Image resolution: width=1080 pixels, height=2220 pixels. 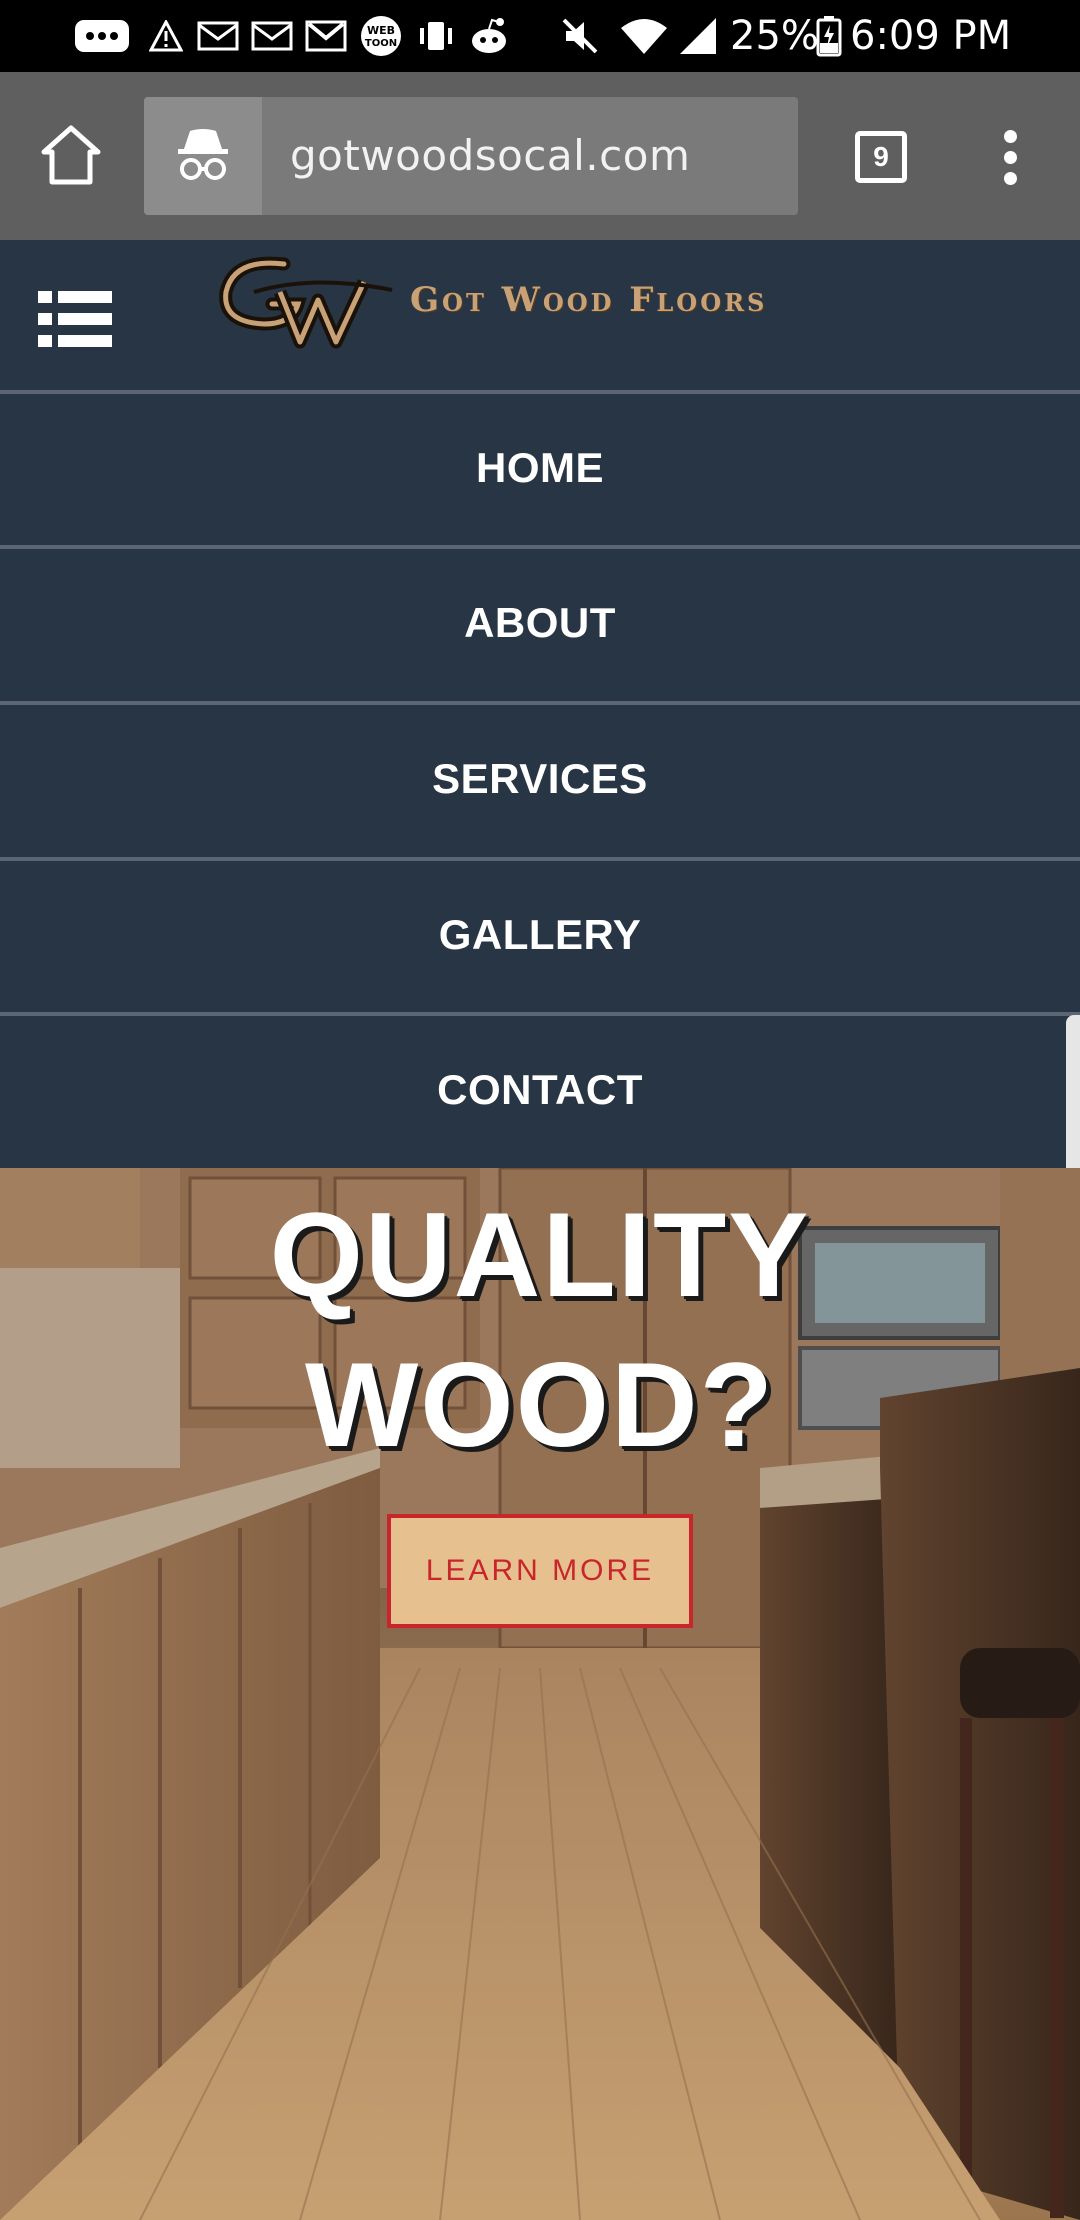 What do you see at coordinates (436, 36) in the screenshot?
I see `vibrate-icon` at bounding box center [436, 36].